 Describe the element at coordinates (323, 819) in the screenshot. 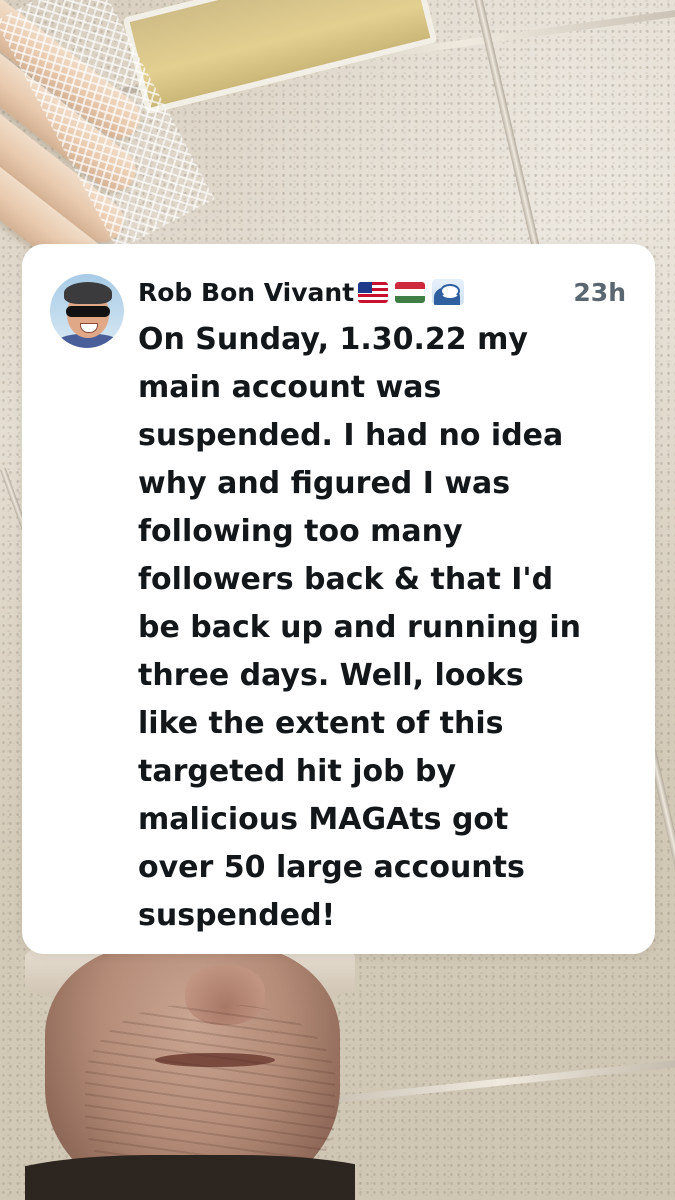

I see `tweet-text-line: malicious MAGAts got` at that location.